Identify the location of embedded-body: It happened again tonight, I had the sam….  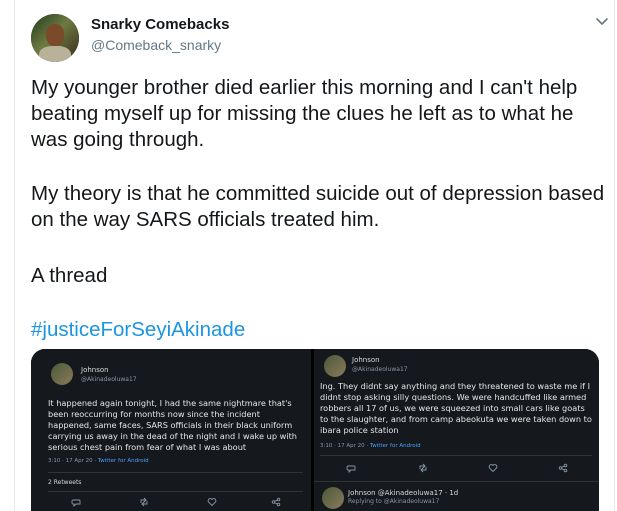
(172, 425).